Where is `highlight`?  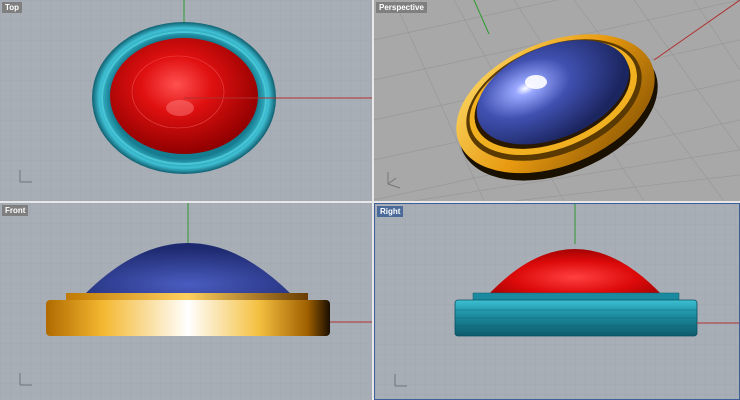 highlight is located at coordinates (180, 108).